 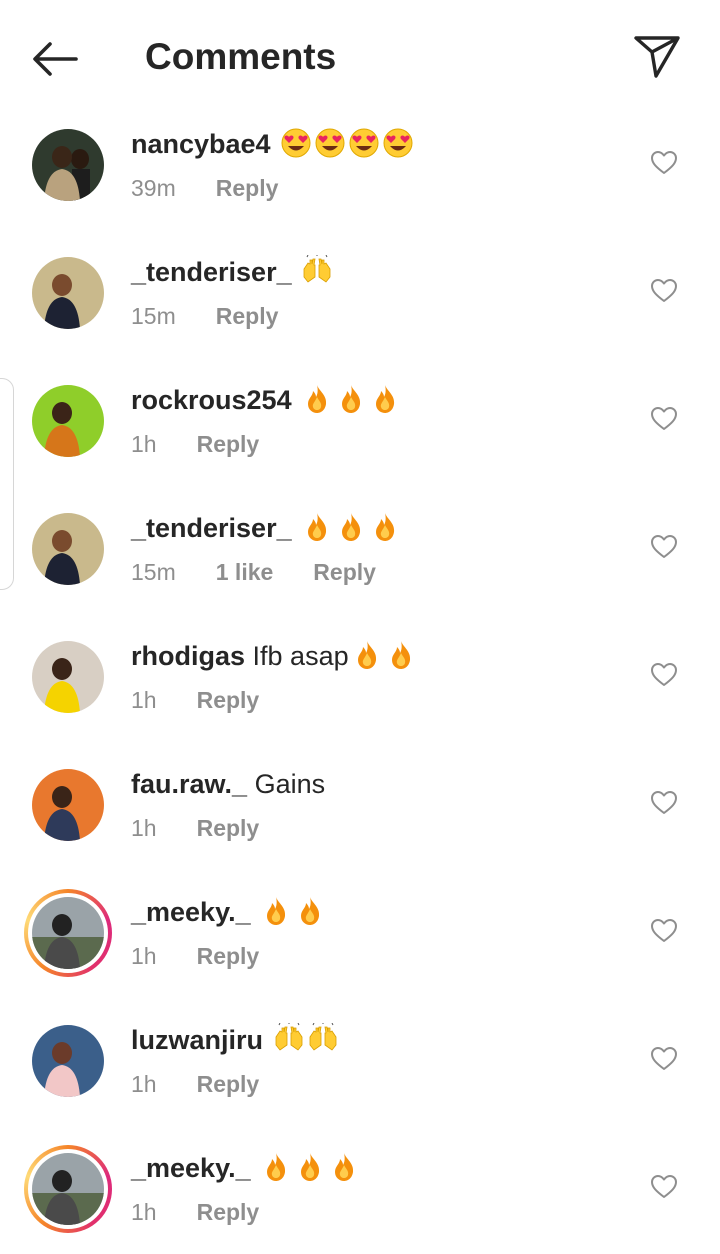 I want to click on comment-timestamp: 39m, so click(x=153, y=188).